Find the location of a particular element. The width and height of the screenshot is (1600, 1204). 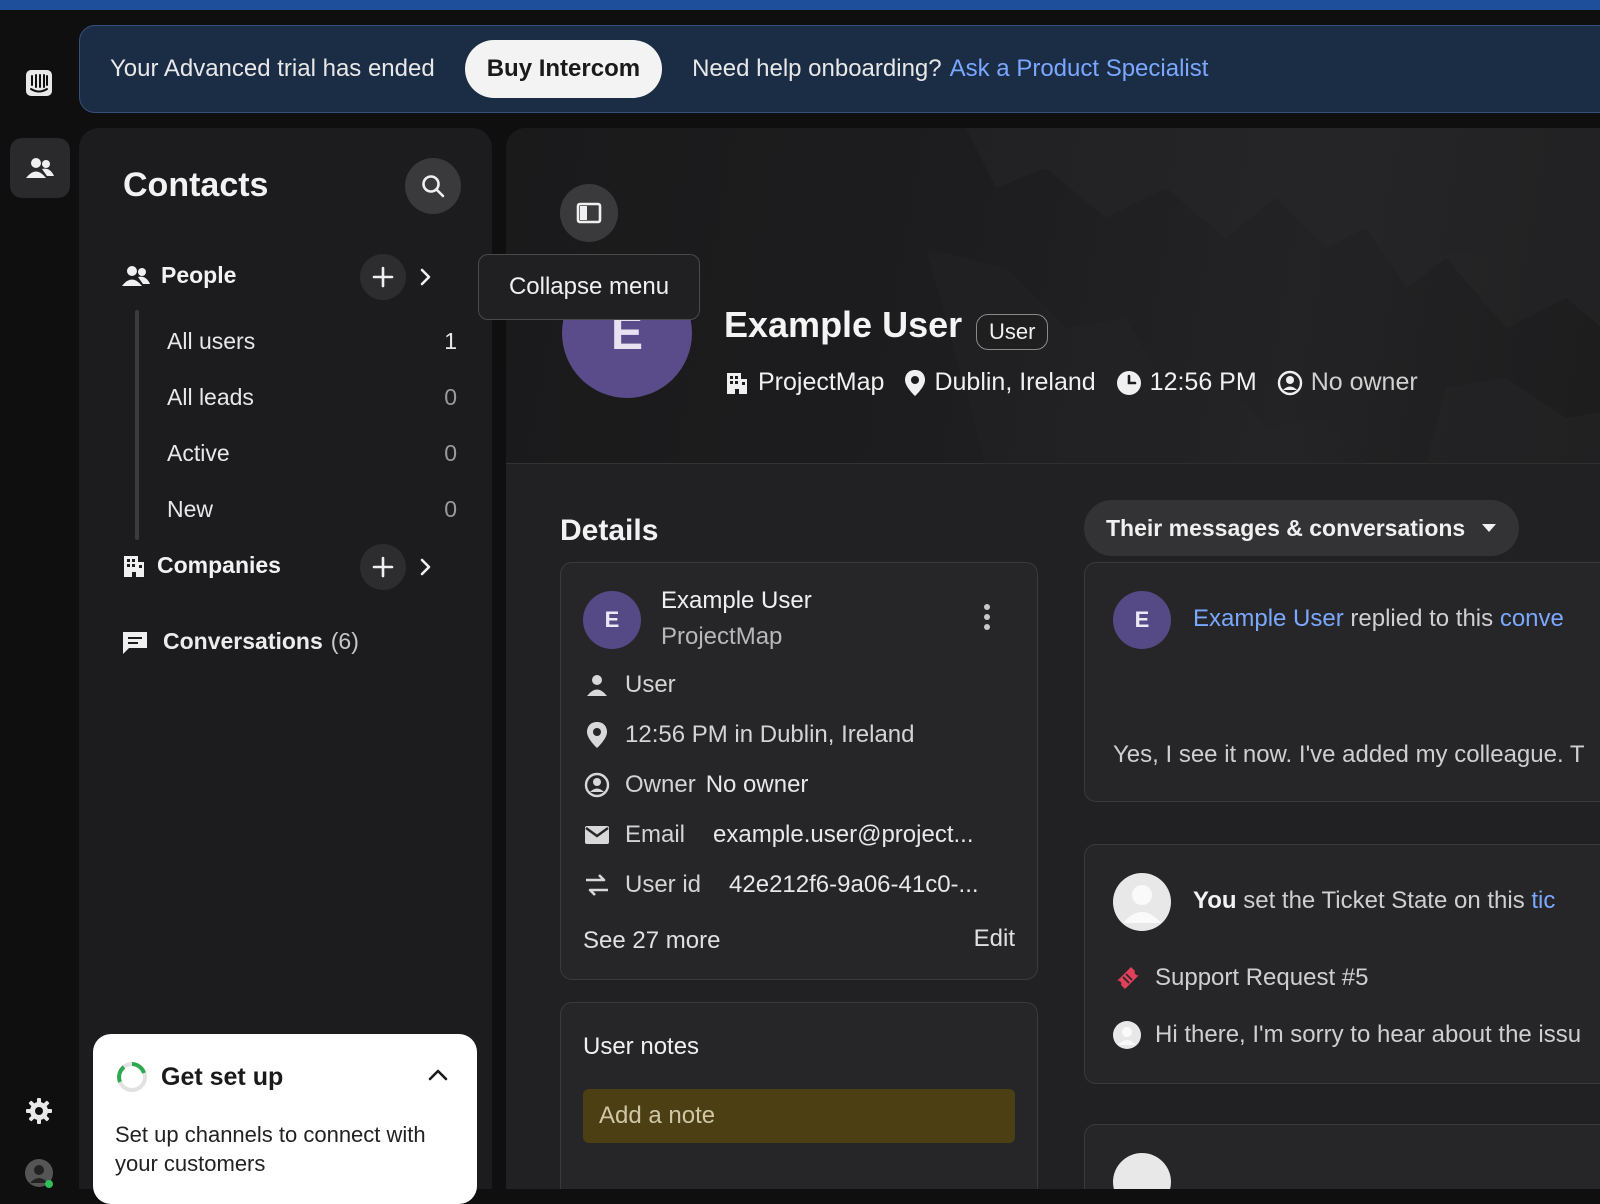

profile-name: Example User is located at coordinates (843, 325).